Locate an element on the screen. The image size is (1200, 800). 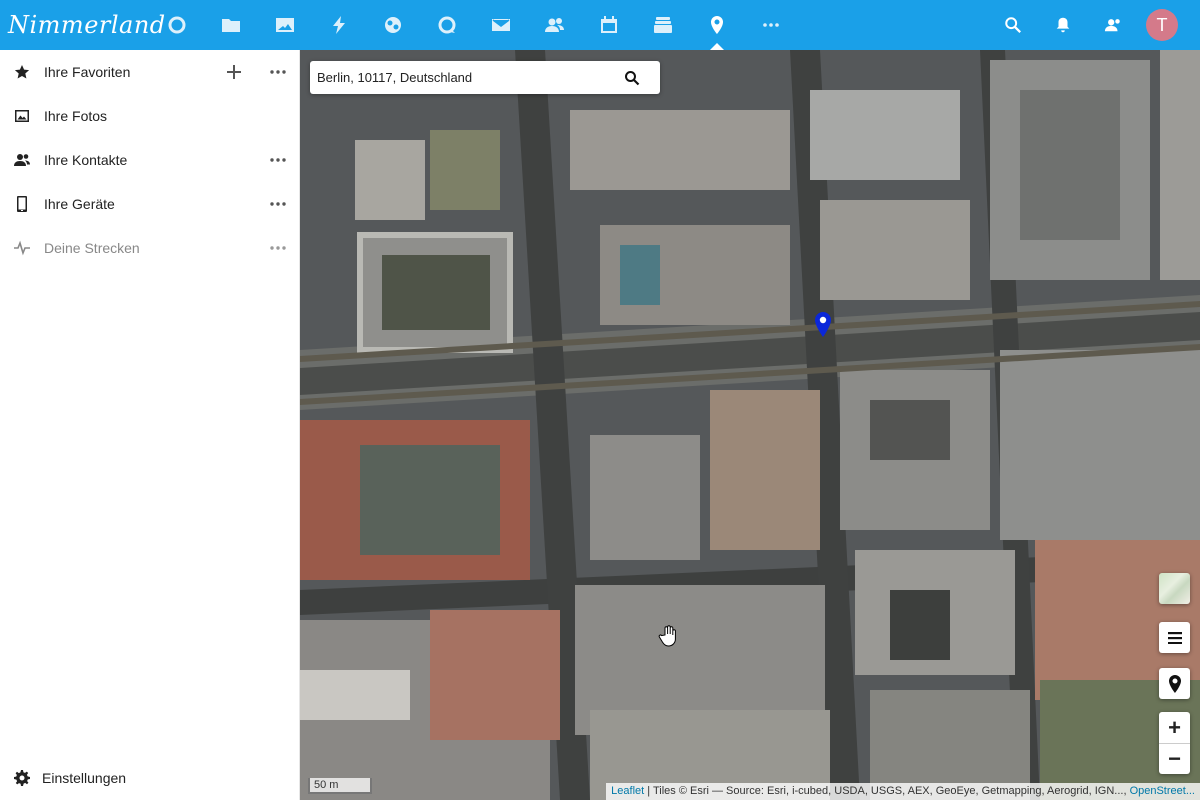
deck-icon is located at coordinates (663, 25).